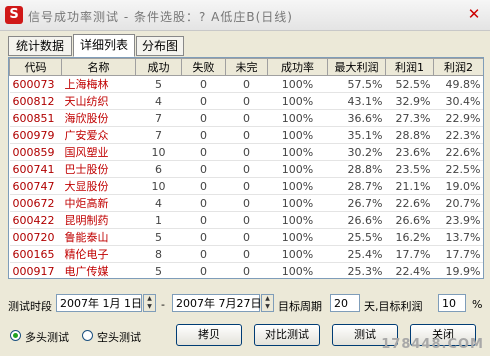  What do you see at coordinates (409, 67) in the screenshot?
I see `column-header: 利润1` at bounding box center [409, 67].